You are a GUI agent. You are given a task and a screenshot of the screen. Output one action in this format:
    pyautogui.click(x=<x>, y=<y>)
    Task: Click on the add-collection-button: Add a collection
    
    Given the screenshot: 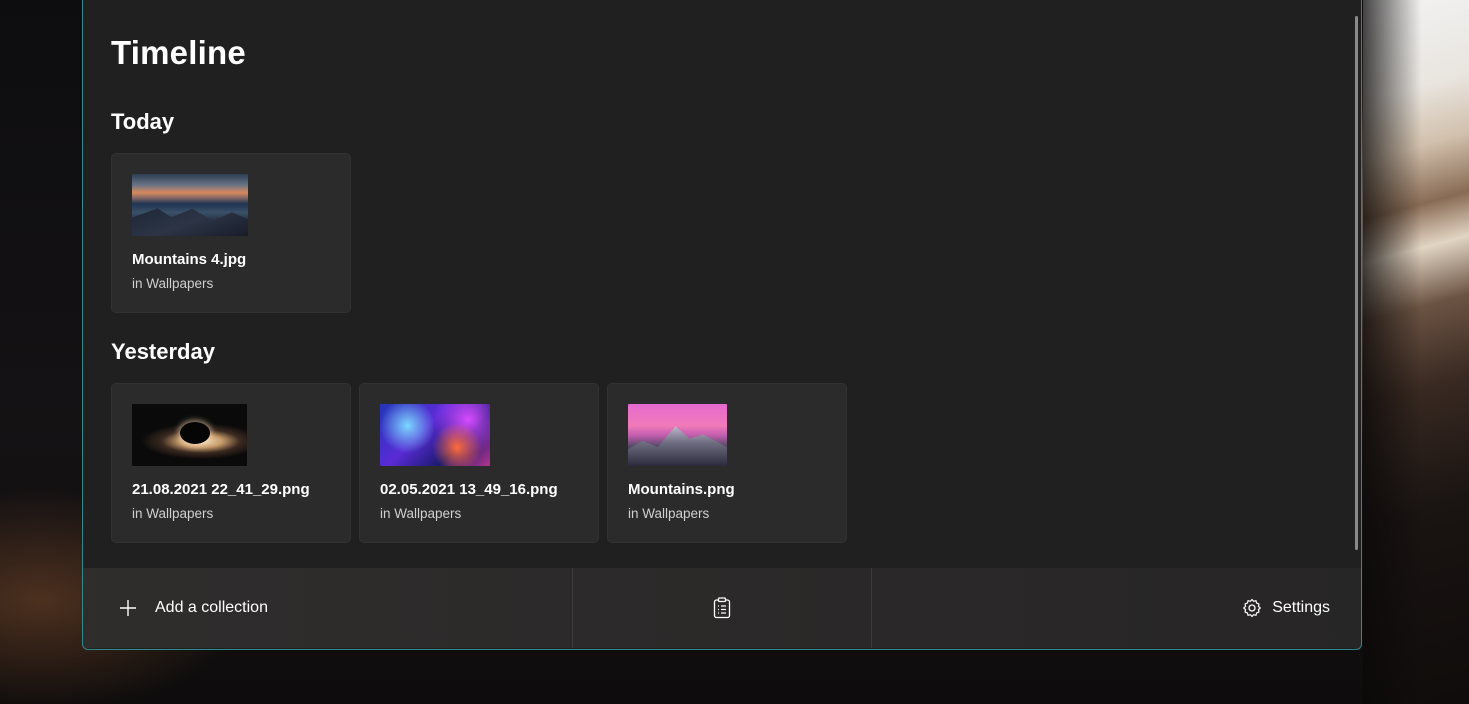 What is the action you would take?
    pyautogui.click(x=328, y=608)
    